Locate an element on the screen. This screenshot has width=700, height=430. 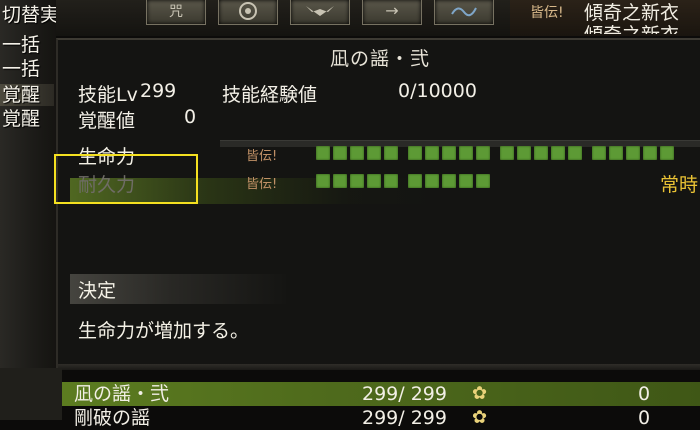
awaken-label: 覚醒値 is located at coordinates (107, 121).